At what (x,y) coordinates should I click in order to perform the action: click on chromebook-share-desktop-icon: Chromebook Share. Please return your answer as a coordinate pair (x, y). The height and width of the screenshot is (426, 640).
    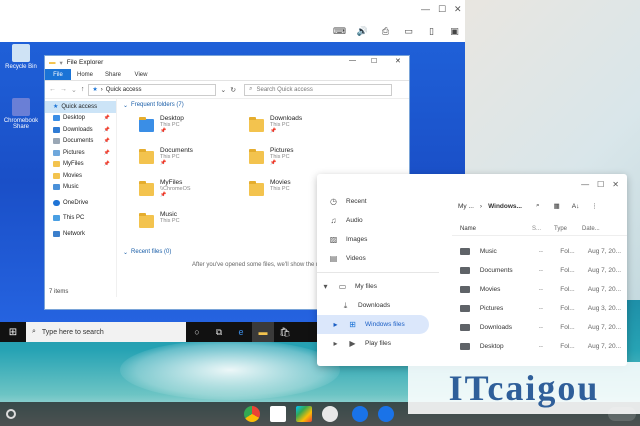
    Looking at the image, I should click on (21, 114).